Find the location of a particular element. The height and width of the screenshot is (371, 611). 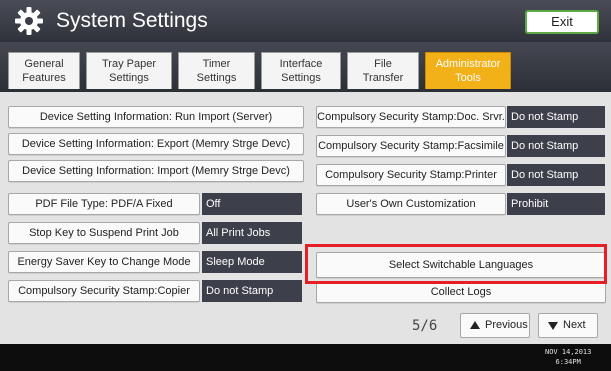

security-stamp-doc-server-button: Compulsory Security Stamp:Doc. Srvr. is located at coordinates (411, 117).